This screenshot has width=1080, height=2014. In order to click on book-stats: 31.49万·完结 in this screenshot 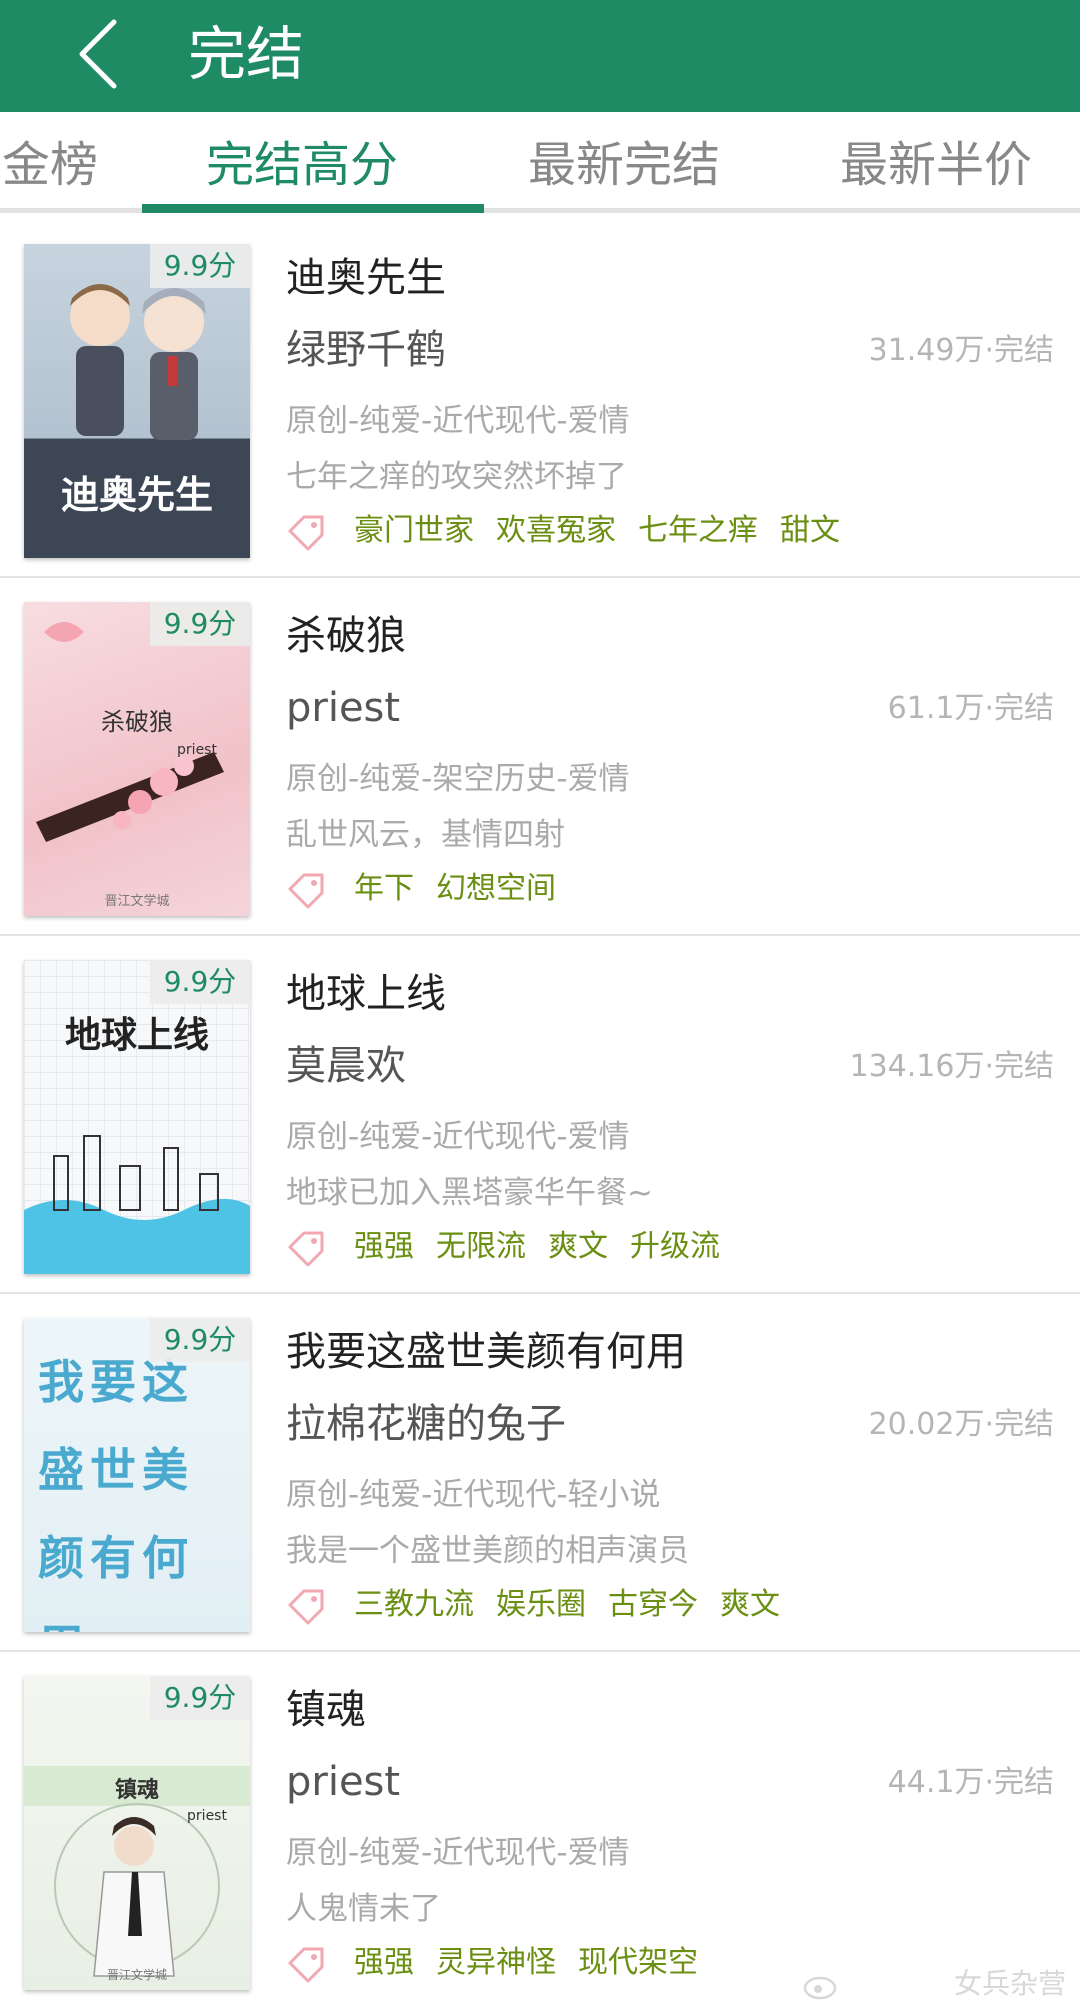, I will do `click(961, 350)`.